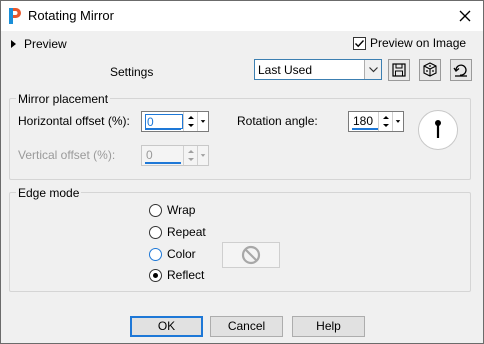  Describe the element at coordinates (242, 16) in the screenshot. I see `title-bar: Rotating Mirror` at that location.